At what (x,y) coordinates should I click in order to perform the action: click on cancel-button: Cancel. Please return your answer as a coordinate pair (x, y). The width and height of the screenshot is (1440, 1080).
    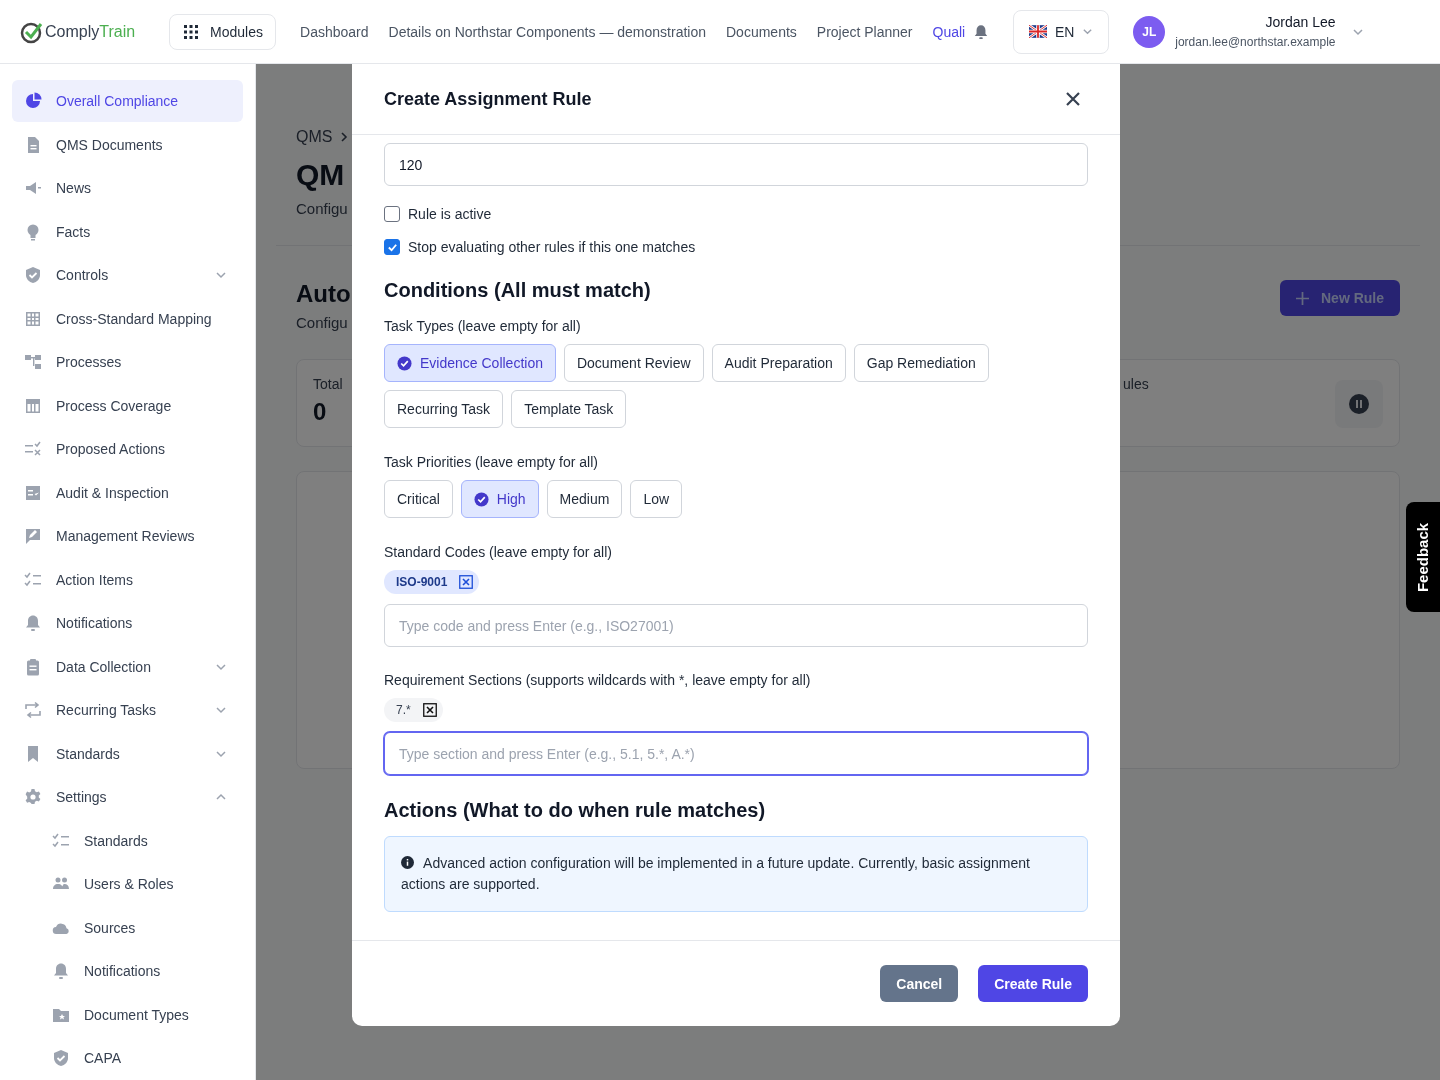
    Looking at the image, I should click on (919, 983).